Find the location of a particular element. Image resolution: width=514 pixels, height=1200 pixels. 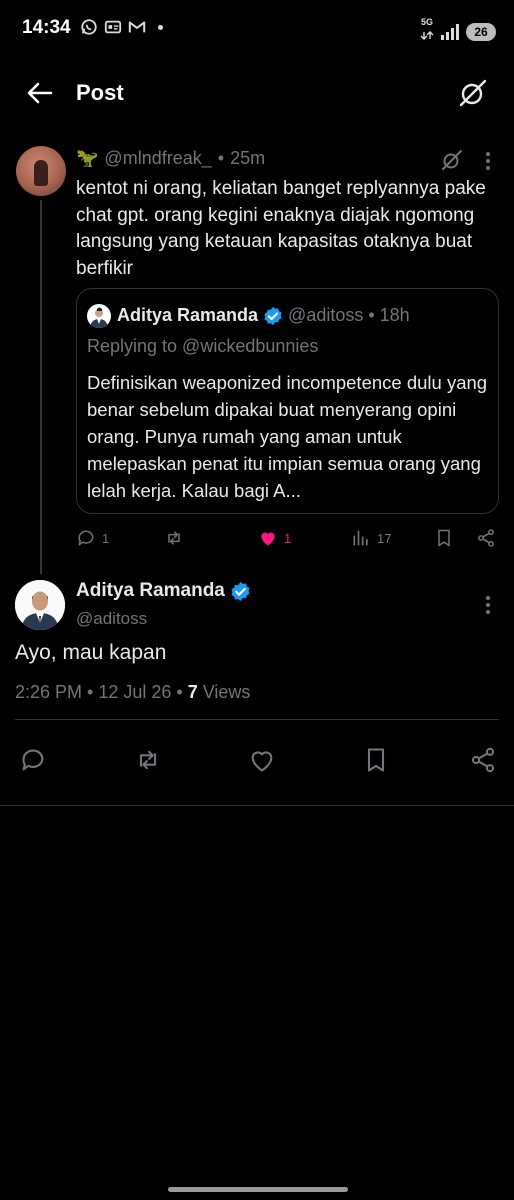

signal-icon is located at coordinates (450, 31).